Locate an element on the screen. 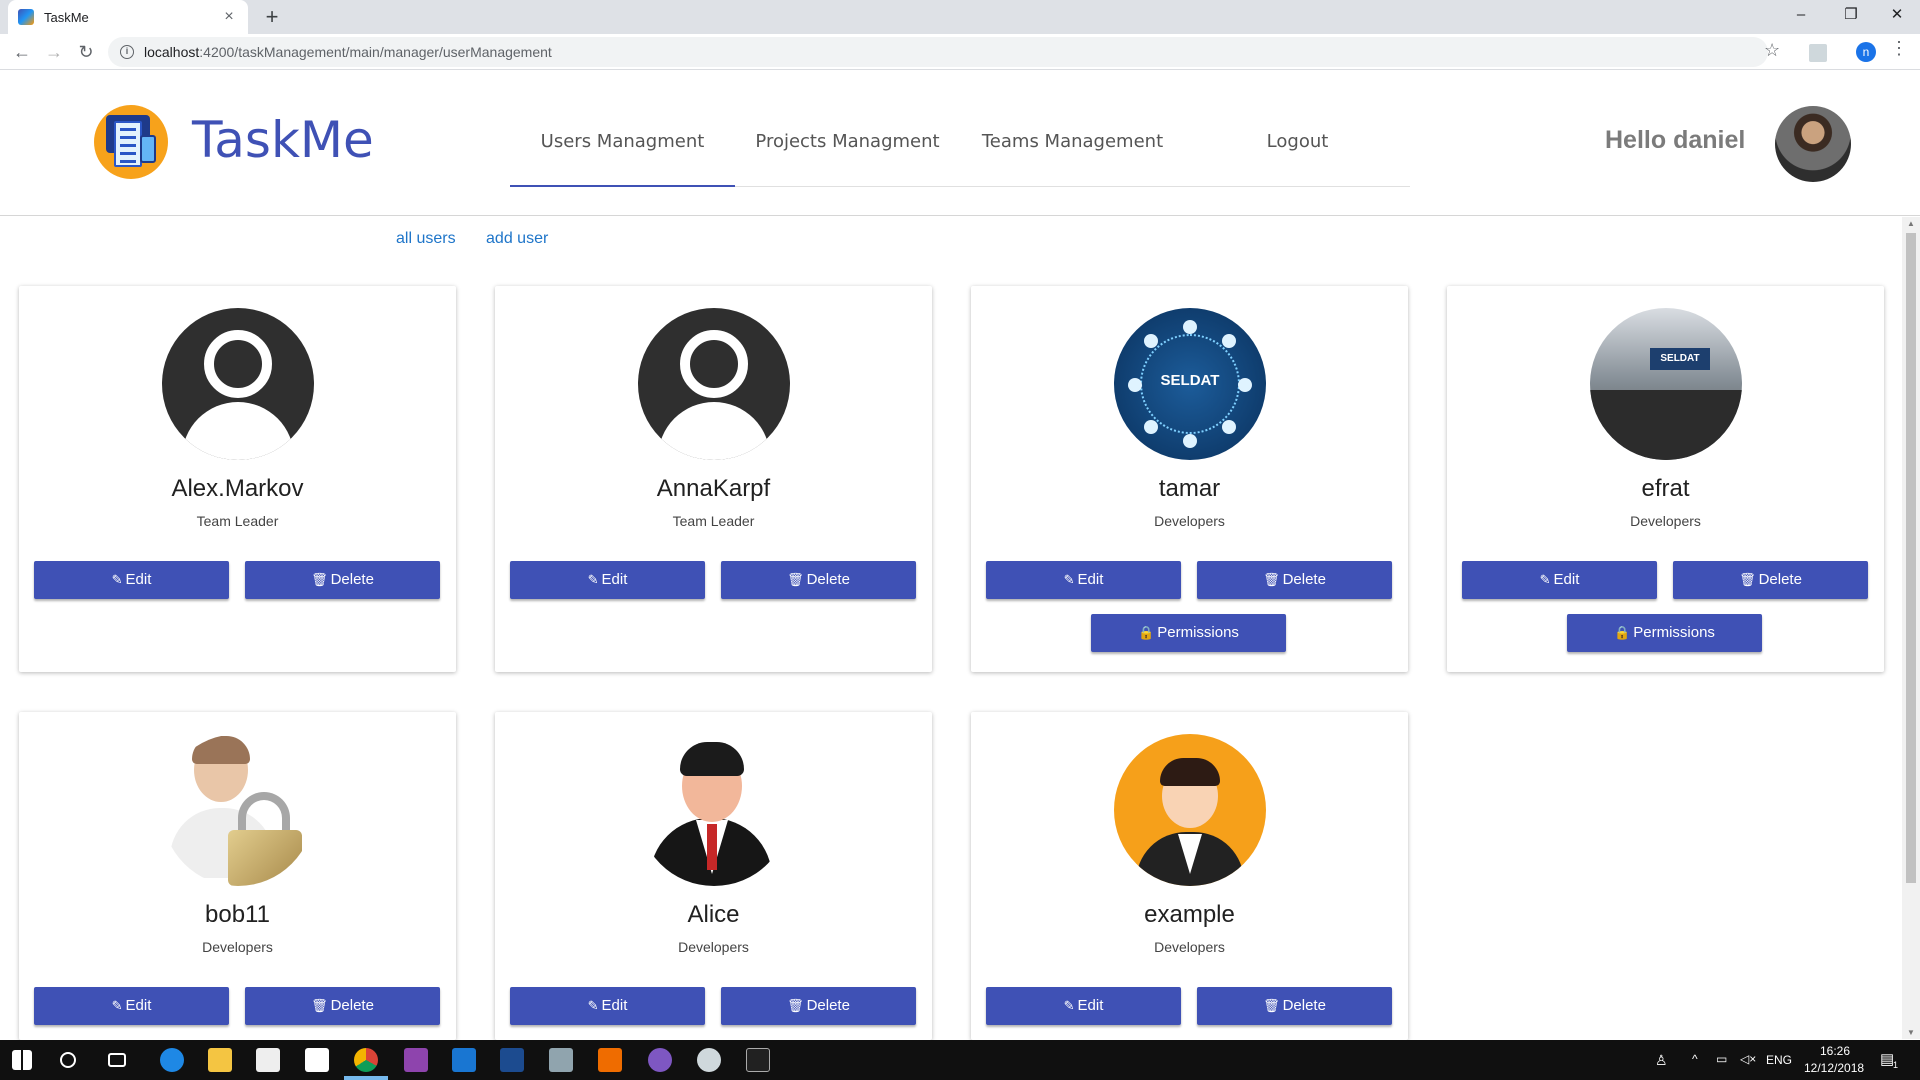 This screenshot has width=1920, height=1080. user-subnav: all users add user is located at coordinates (485, 239).